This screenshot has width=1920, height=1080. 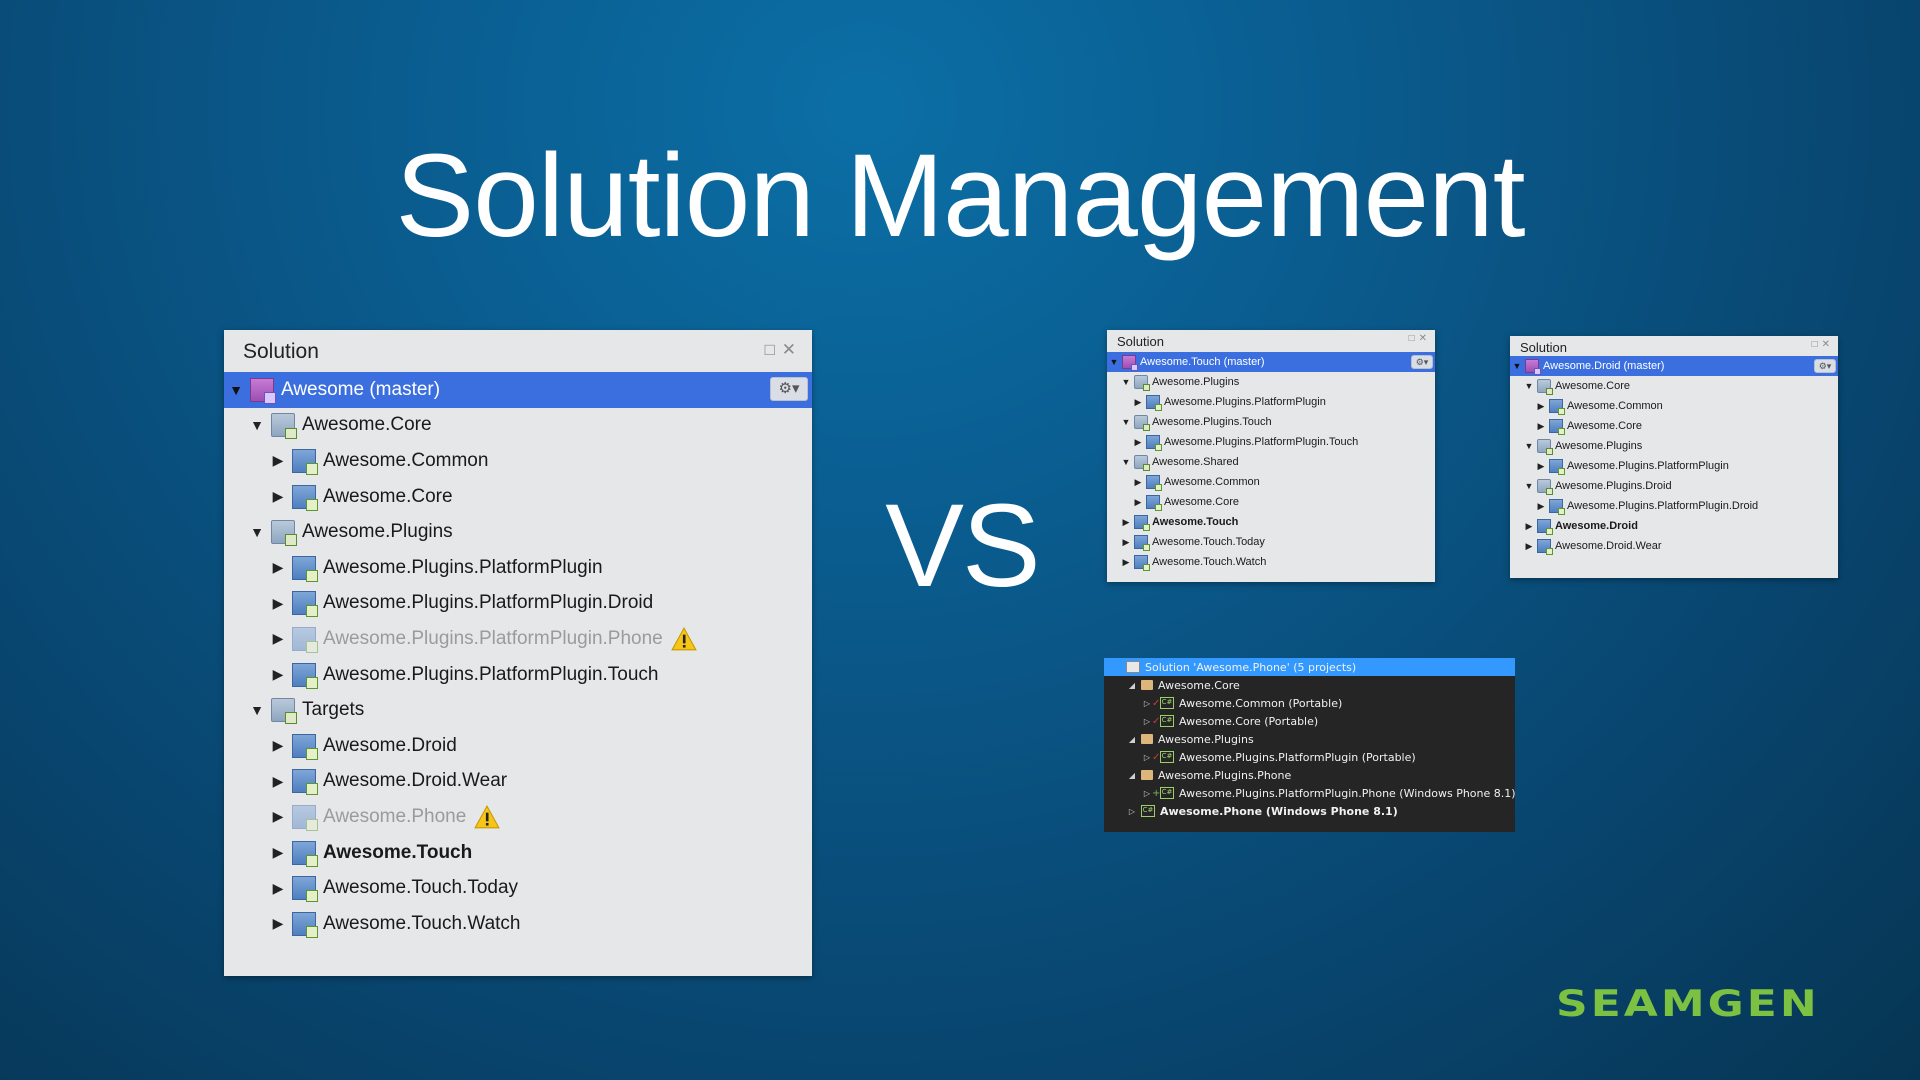 I want to click on tree-node: ▶ Awesome.Plugins.PlatformPlugin.Phone, so click(x=518, y=639).